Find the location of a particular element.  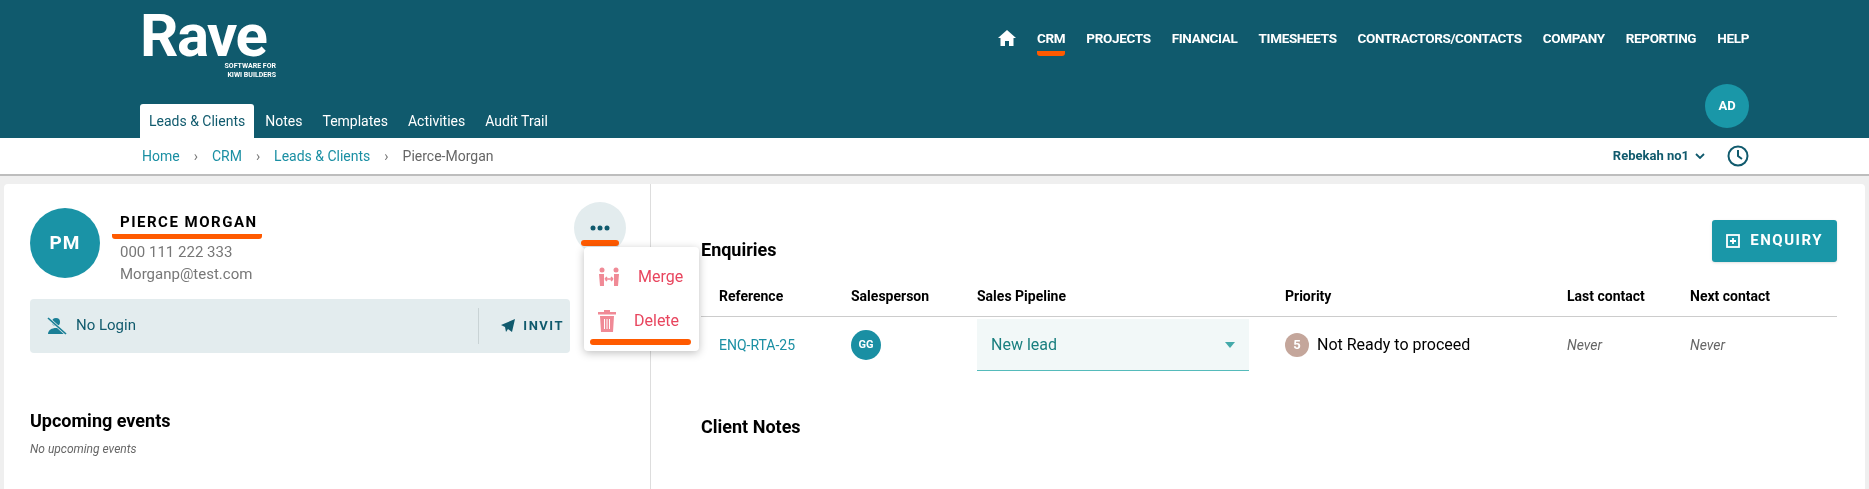

nav-link: FINANCIAL is located at coordinates (1204, 38).